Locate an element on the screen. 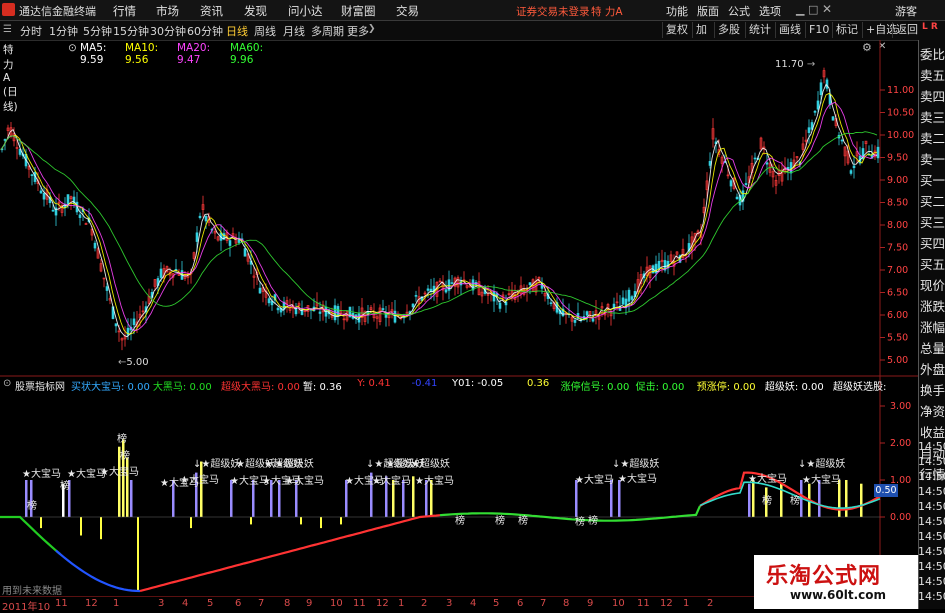  price-tick-label: 6.50 is located at coordinates (897, 293).